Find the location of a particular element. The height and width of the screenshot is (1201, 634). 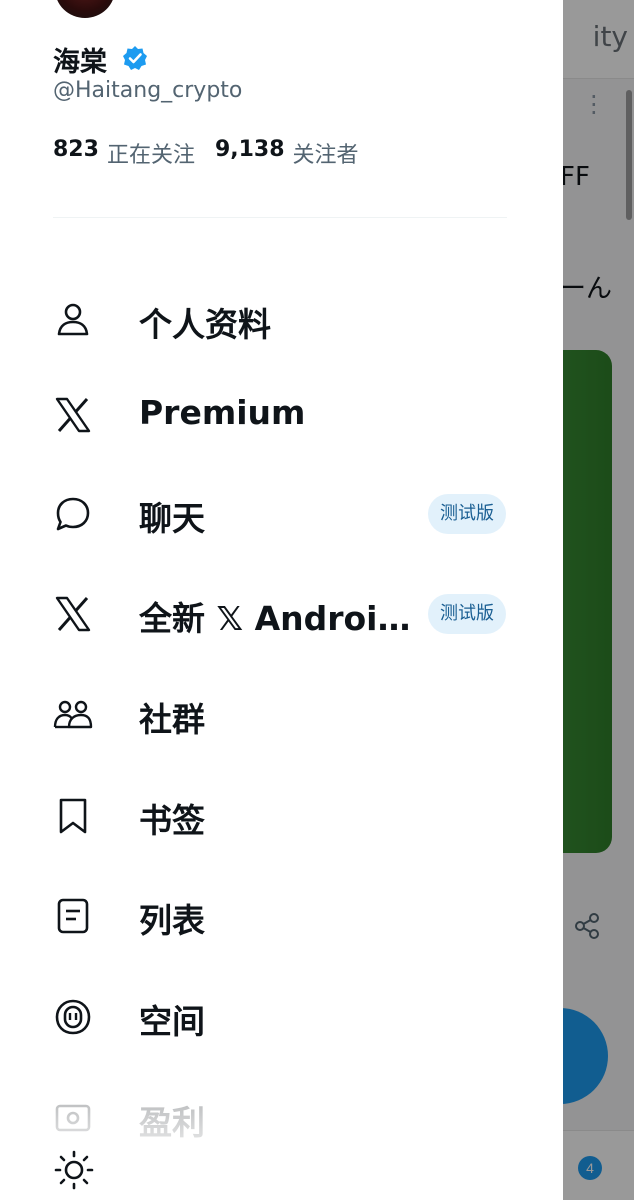

menu-item-lists: 列表 is located at coordinates (281, 916).